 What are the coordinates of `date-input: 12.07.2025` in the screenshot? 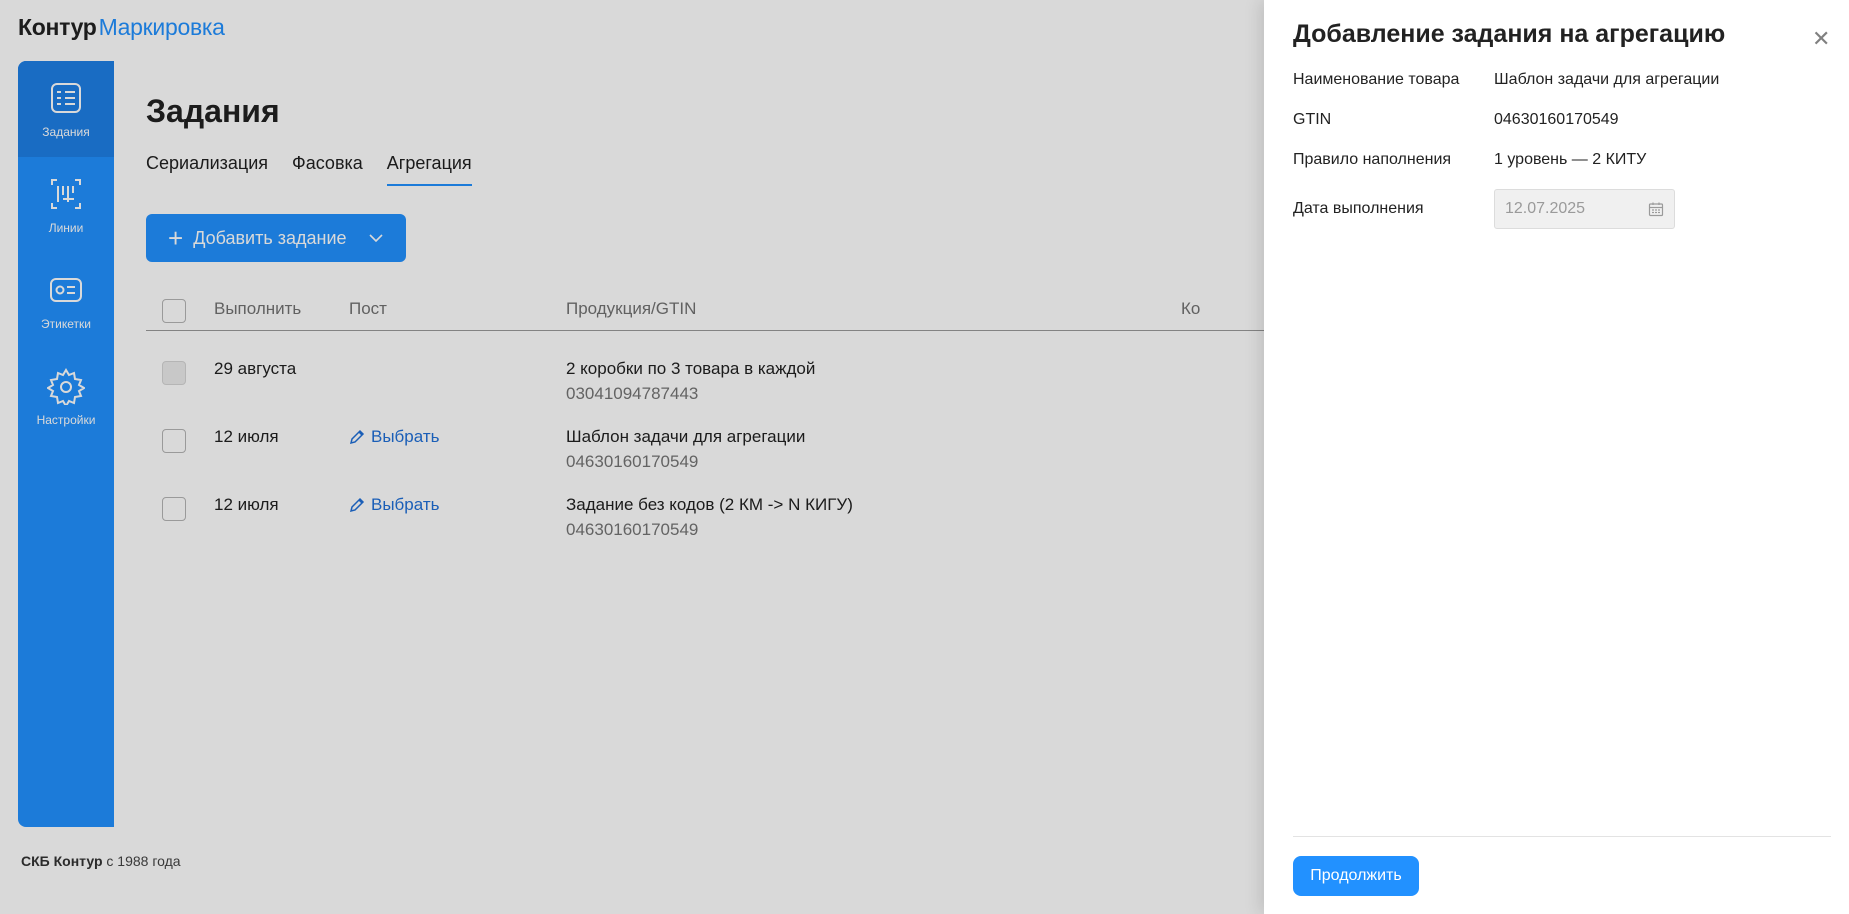 It's located at (1584, 209).